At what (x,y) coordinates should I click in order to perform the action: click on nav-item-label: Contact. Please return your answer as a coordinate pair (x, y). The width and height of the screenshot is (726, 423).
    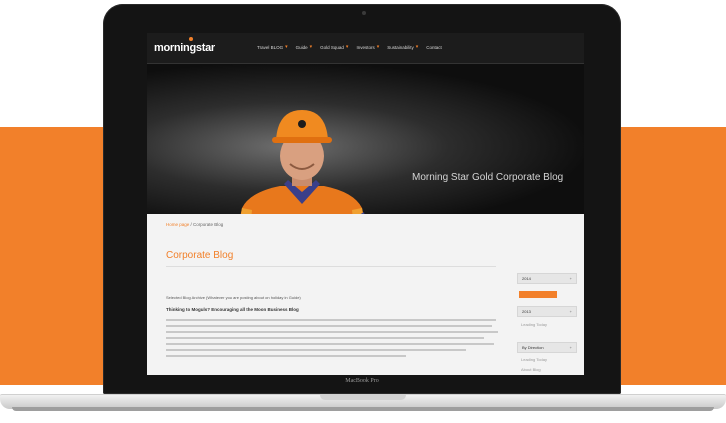
    Looking at the image, I should click on (434, 47).